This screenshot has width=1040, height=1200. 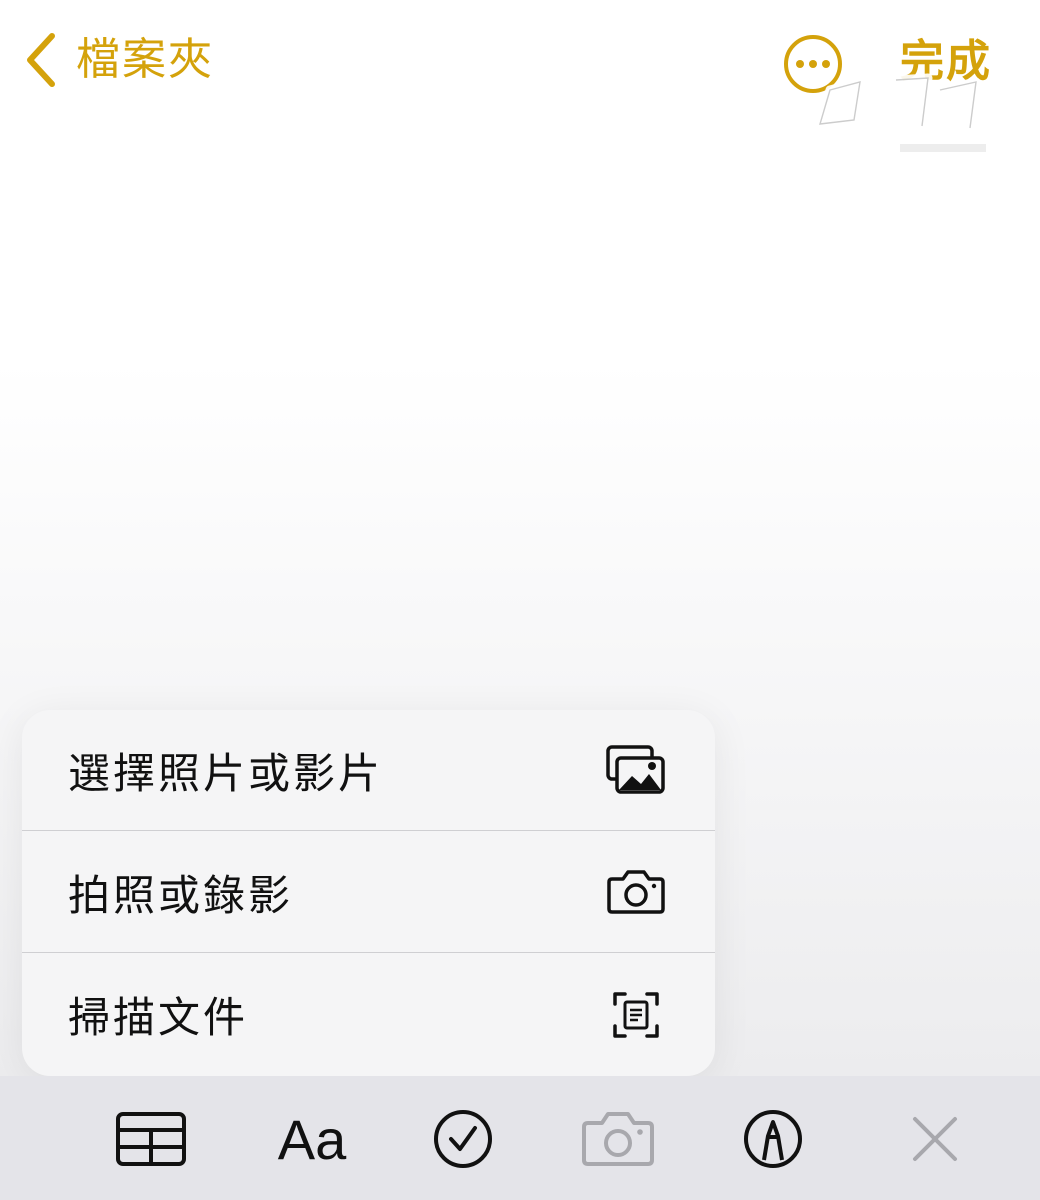 What do you see at coordinates (907, 122) in the screenshot?
I see `watermark-logo` at bounding box center [907, 122].